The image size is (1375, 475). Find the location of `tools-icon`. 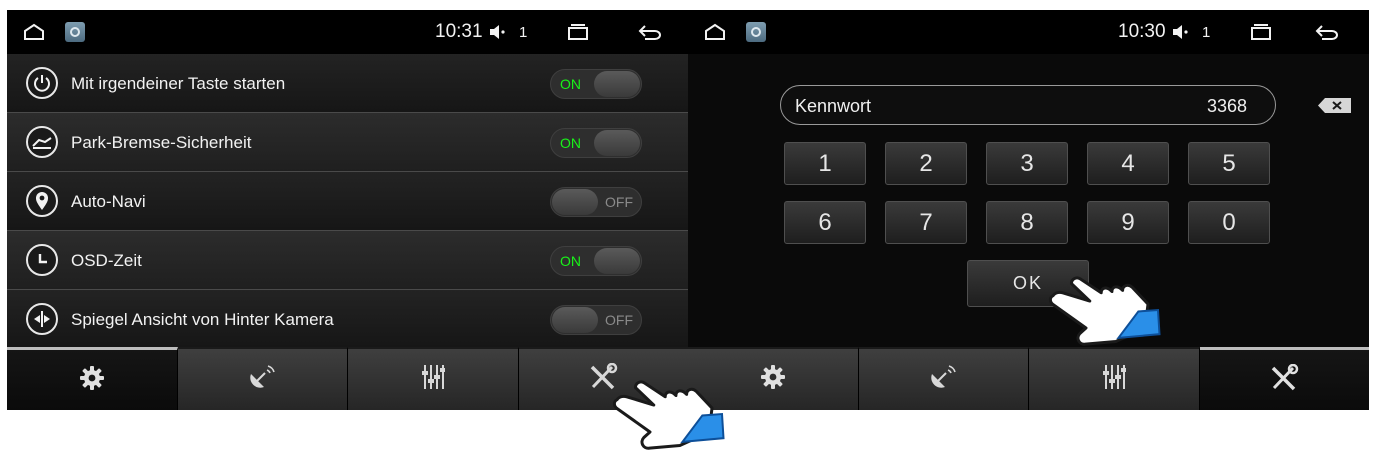

tools-icon is located at coordinates (1284, 380).